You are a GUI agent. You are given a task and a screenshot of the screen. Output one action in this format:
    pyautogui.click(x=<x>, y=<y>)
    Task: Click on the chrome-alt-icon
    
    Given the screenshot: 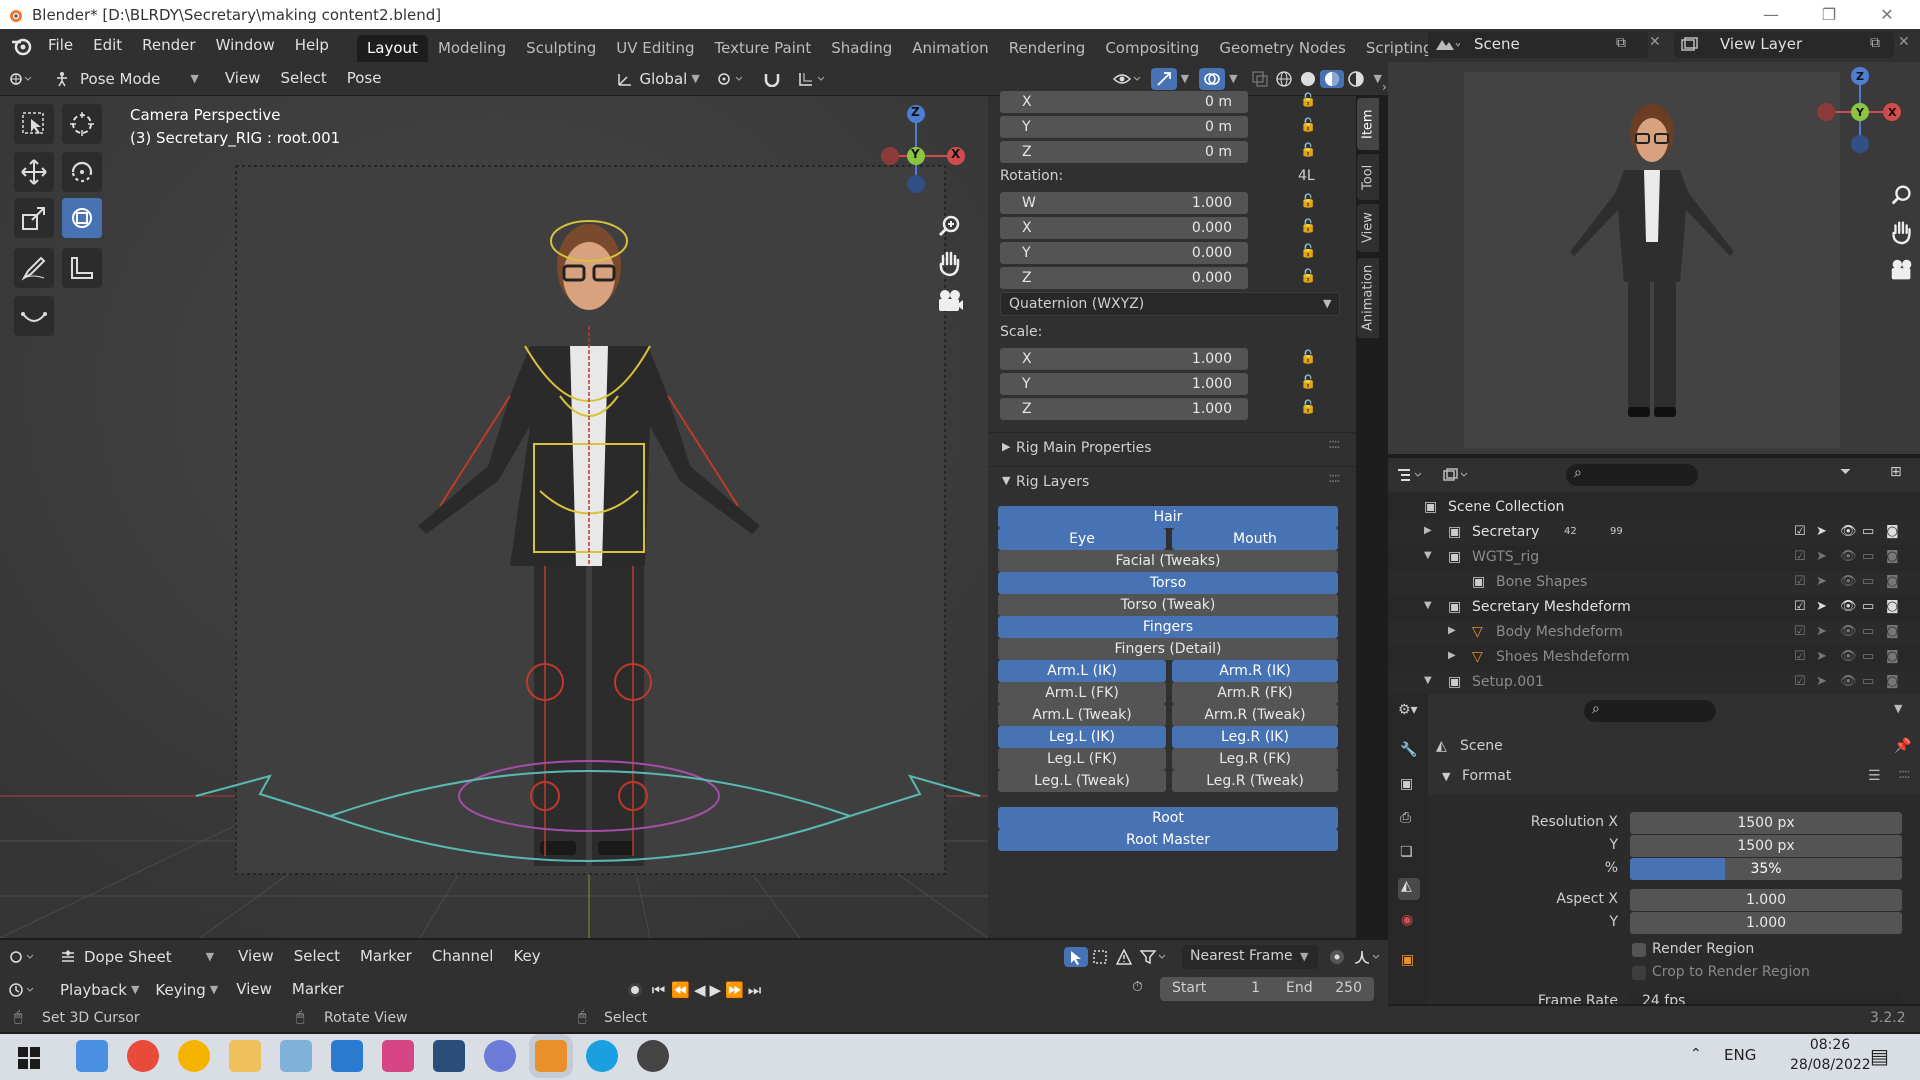 What is the action you would take?
    pyautogui.click(x=143, y=1056)
    